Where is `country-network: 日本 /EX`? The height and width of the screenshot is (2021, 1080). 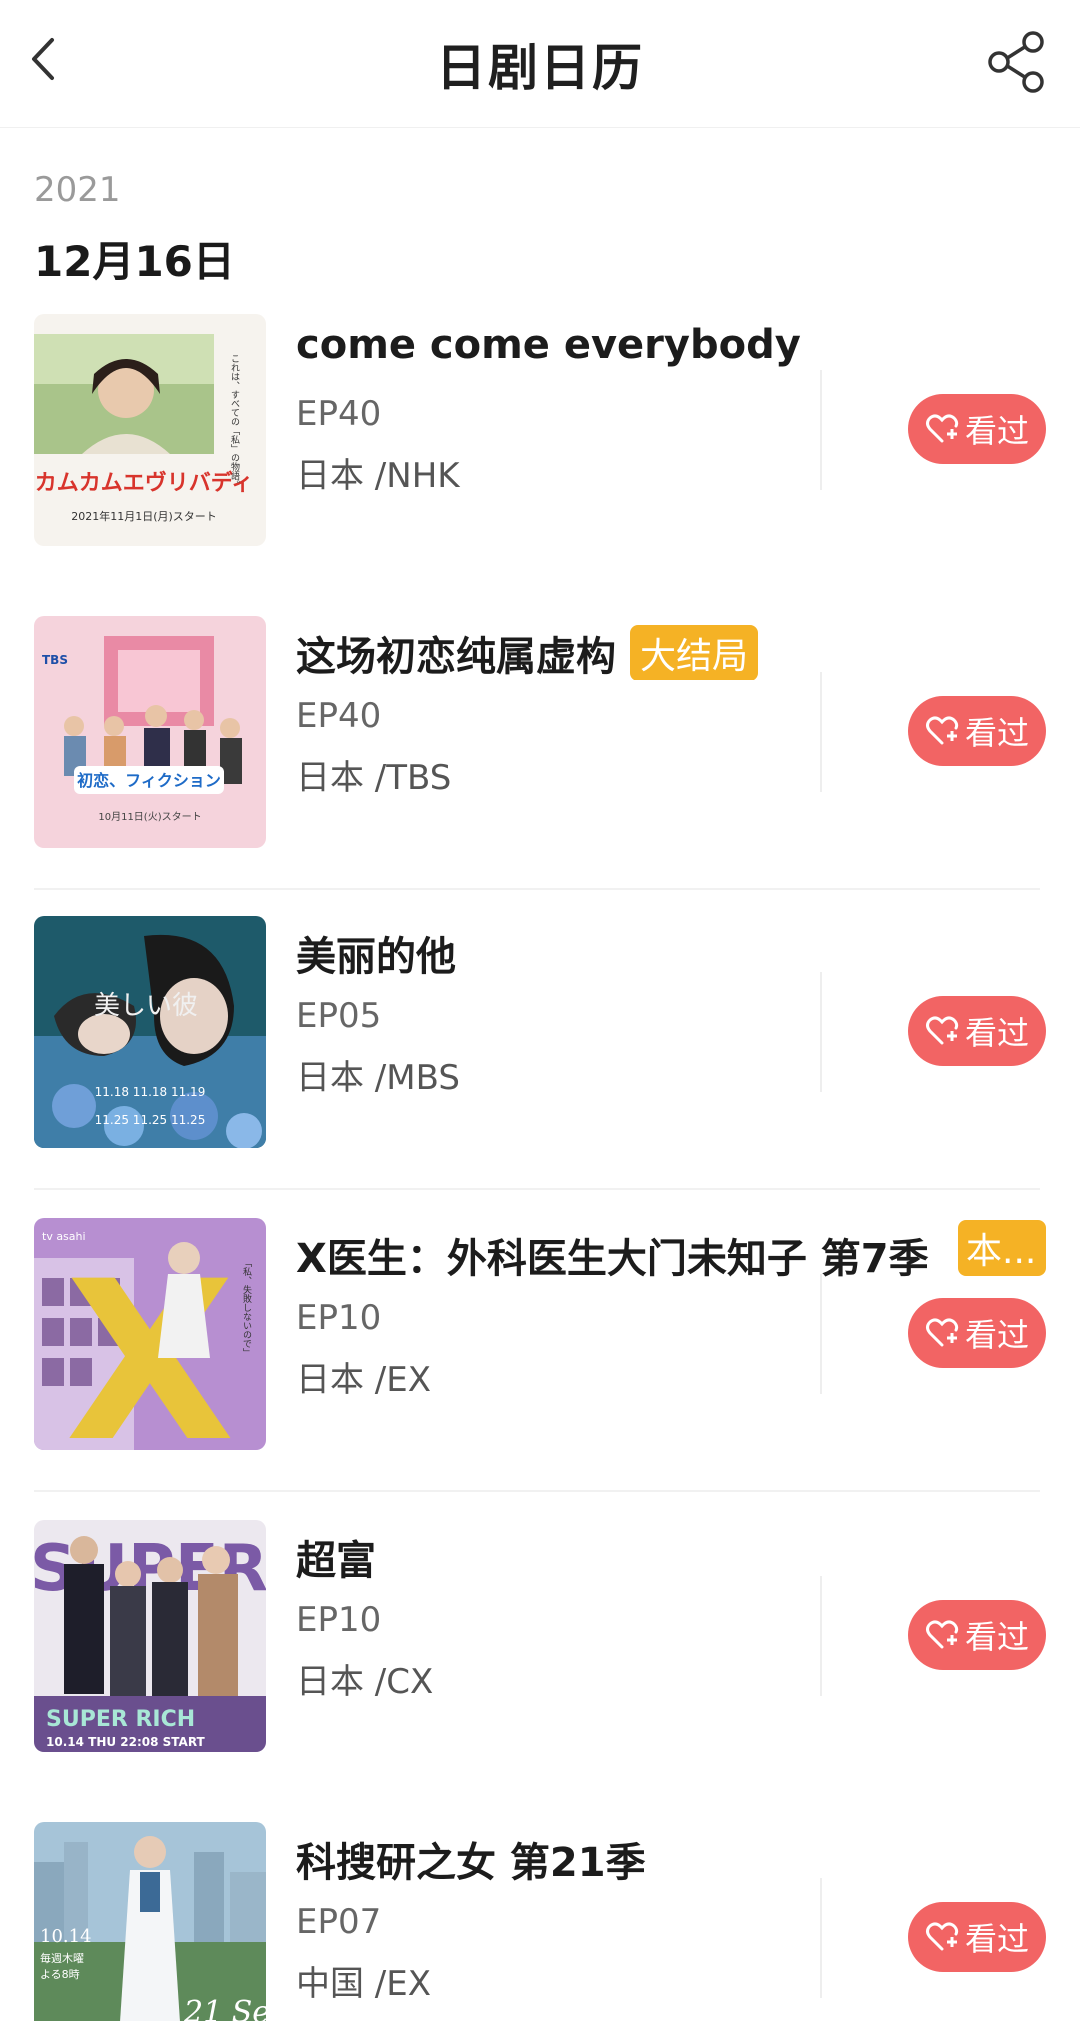 country-network: 日本 /EX is located at coordinates (364, 1380).